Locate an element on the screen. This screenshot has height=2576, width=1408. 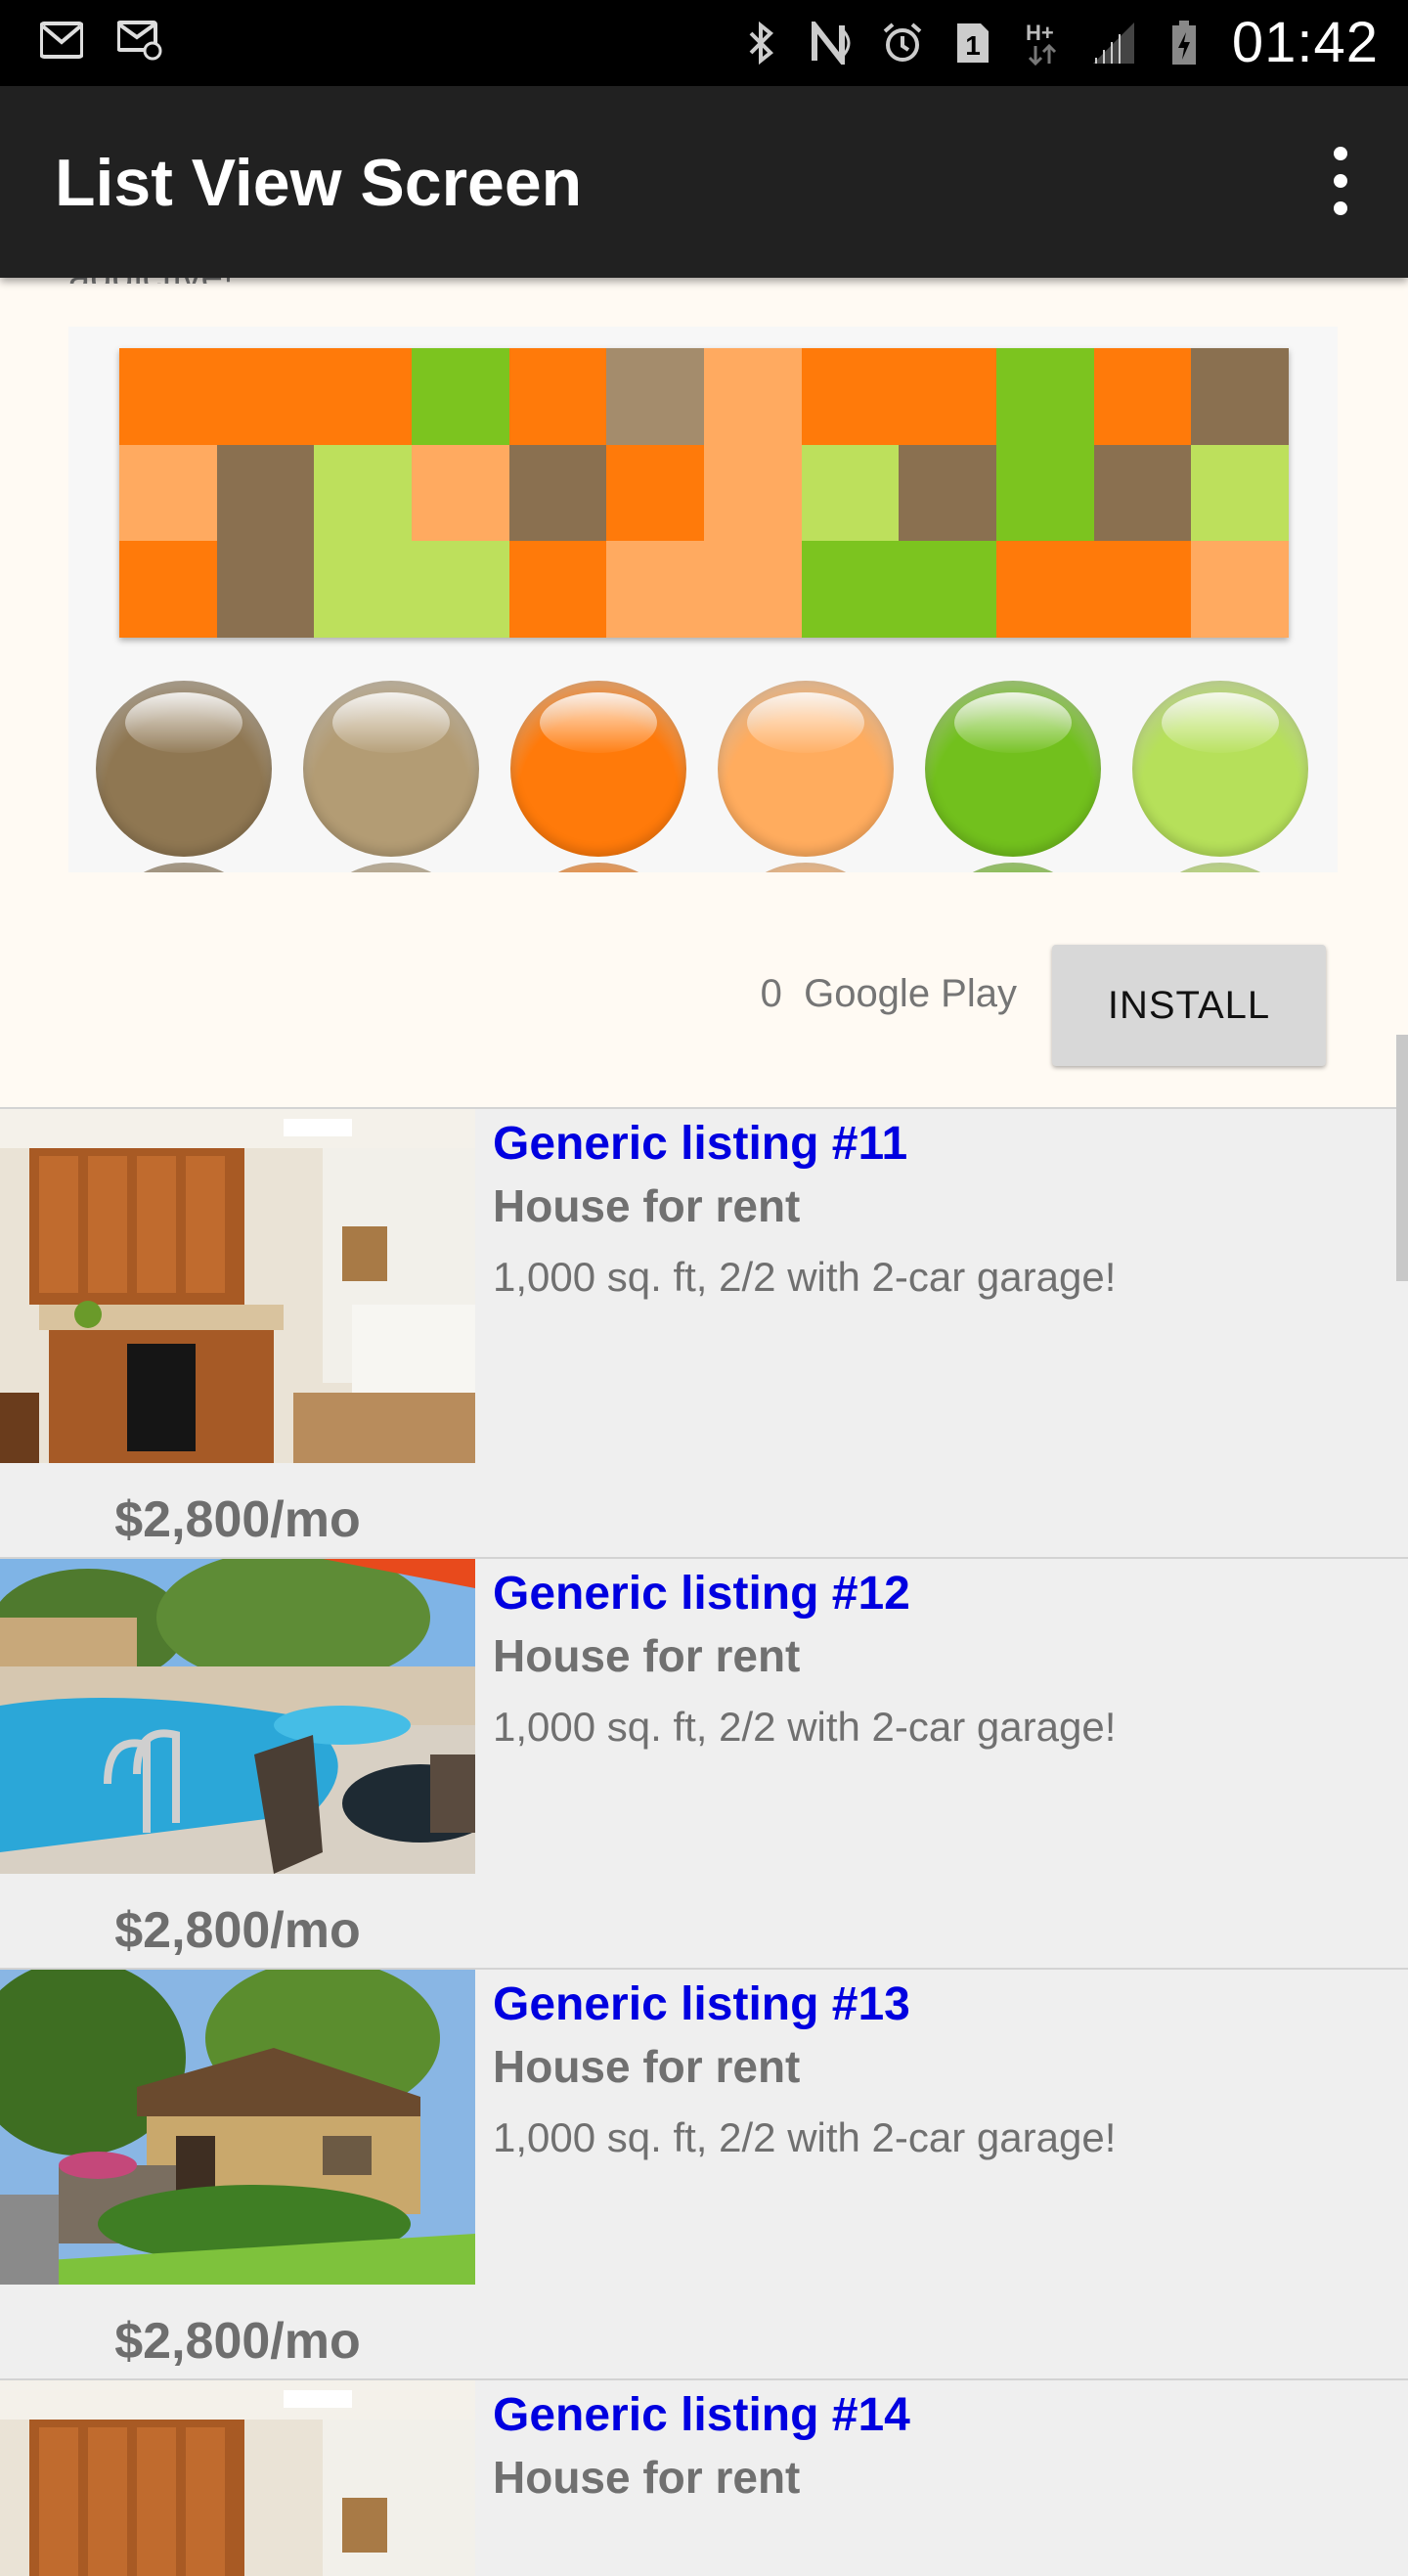
gmail-icon is located at coordinates (61, 40).